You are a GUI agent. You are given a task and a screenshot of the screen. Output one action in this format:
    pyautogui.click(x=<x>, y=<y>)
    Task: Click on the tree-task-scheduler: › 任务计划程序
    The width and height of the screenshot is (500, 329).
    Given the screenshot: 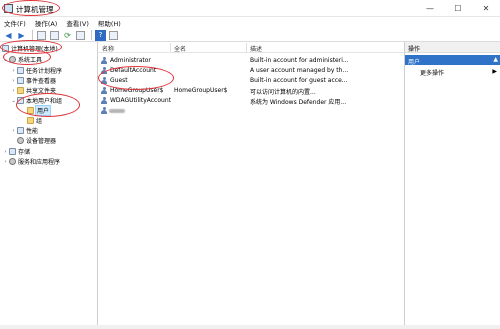 What is the action you would take?
    pyautogui.click(x=36, y=70)
    